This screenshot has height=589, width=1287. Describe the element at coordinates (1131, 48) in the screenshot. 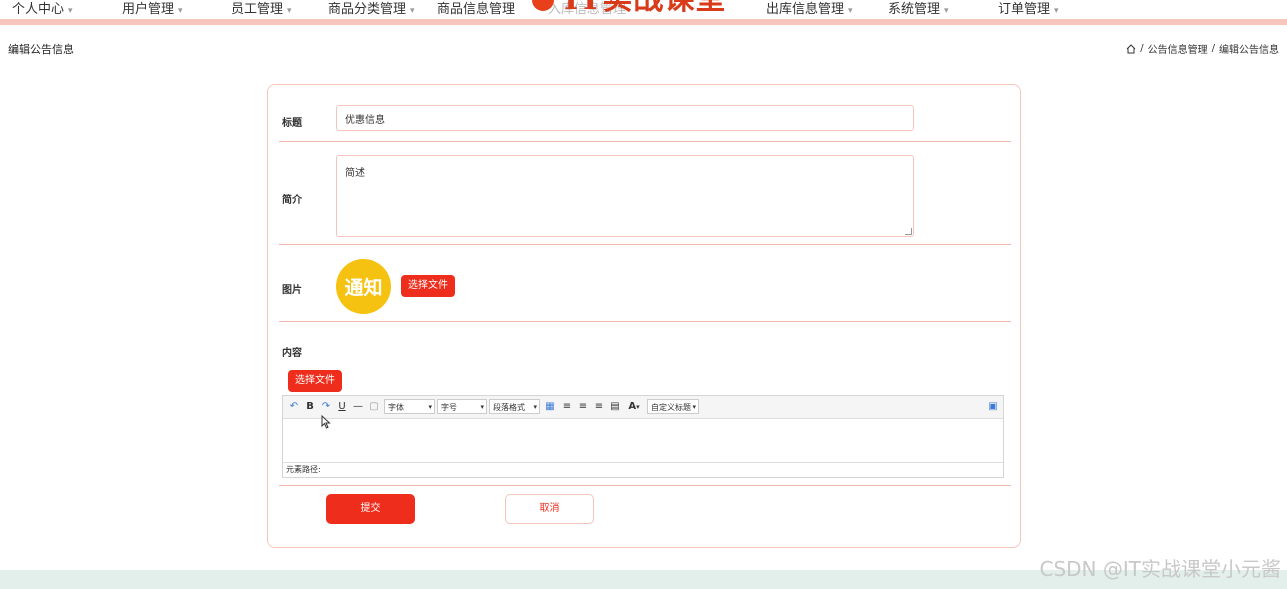

I see `home-icon` at that location.